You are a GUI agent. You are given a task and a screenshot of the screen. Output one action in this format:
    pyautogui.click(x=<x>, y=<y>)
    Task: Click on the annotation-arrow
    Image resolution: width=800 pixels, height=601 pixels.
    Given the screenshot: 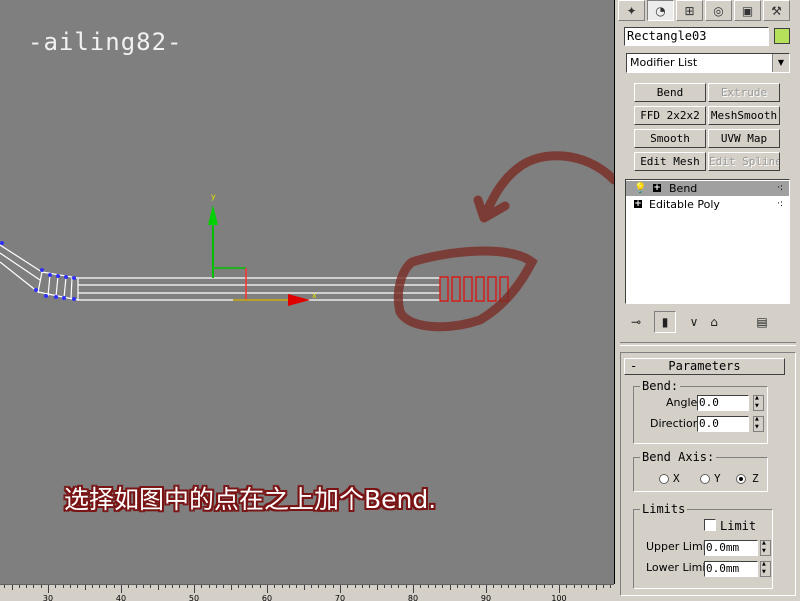 What is the action you would take?
    pyautogui.click(x=543, y=187)
    